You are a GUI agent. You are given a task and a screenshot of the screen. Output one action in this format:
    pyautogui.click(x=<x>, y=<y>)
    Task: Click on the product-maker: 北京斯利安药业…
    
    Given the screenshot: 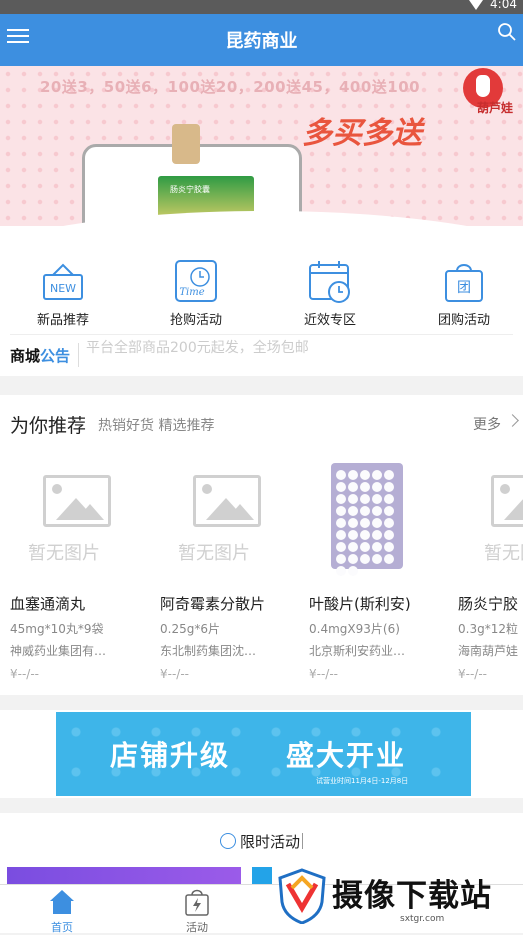 What is the action you would take?
    pyautogui.click(x=357, y=651)
    